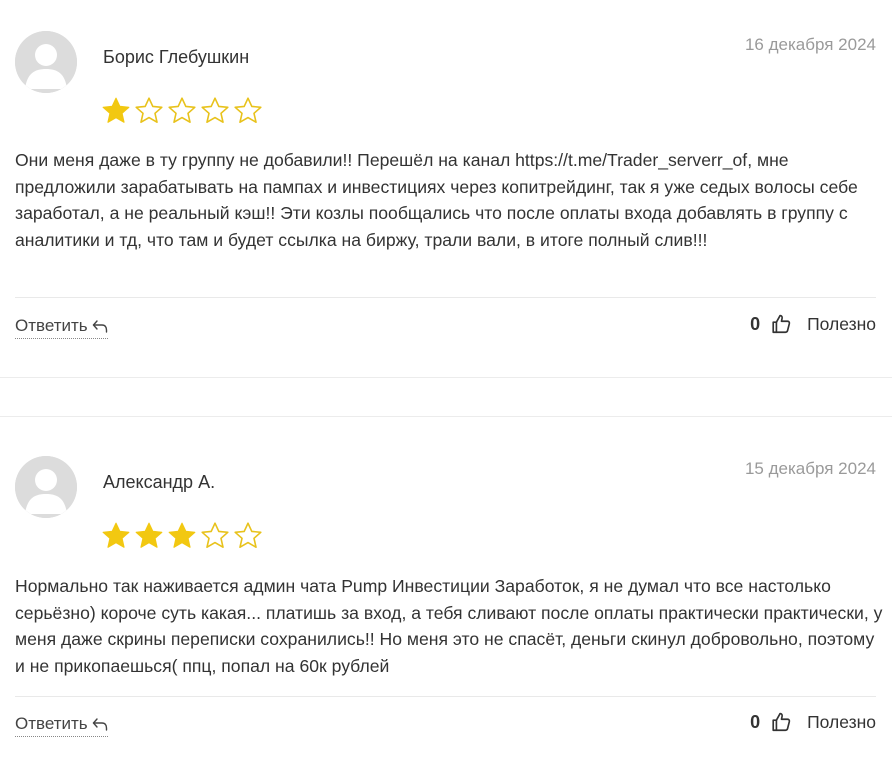  What do you see at coordinates (810, 44) in the screenshot?
I see `review-date: 16 декабря 2024` at bounding box center [810, 44].